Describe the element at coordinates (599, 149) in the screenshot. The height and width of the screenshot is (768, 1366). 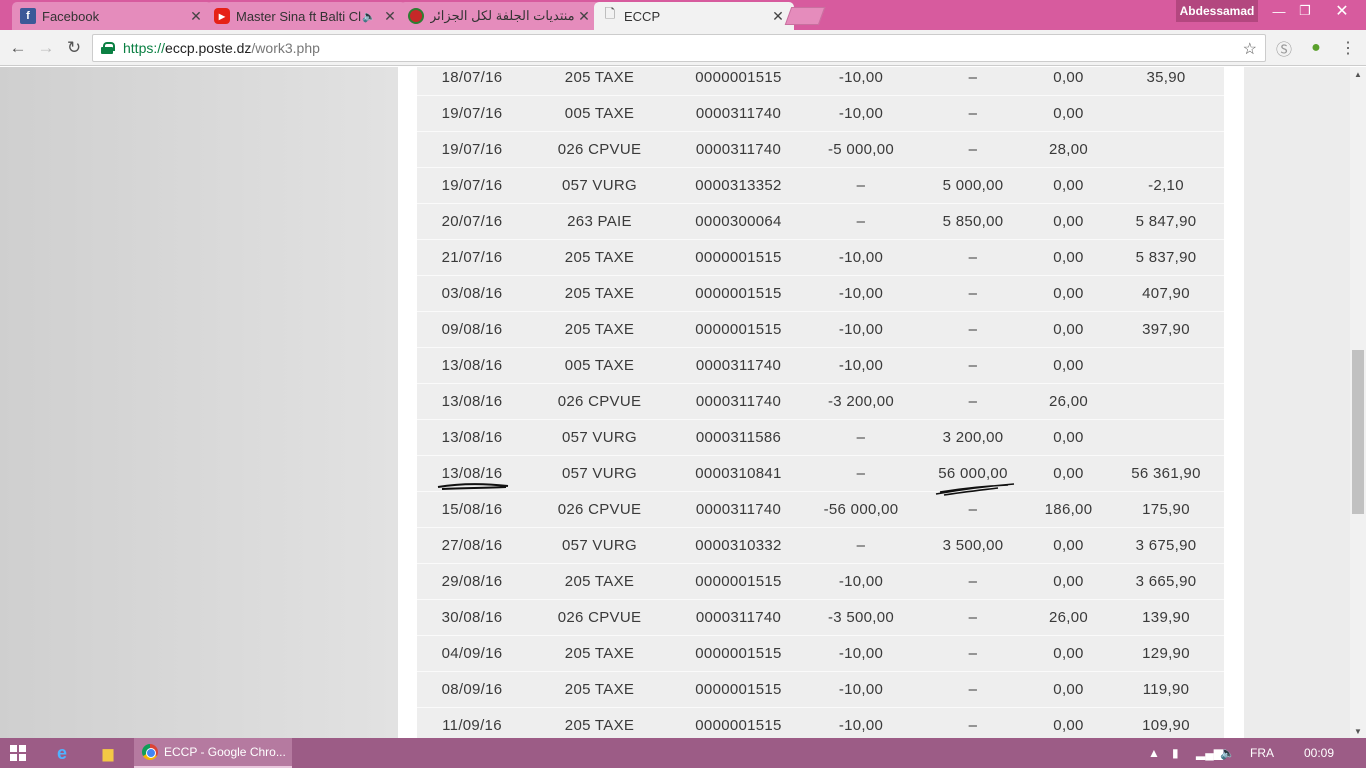
I see `cell-operation: 026 CPVUE` at that location.